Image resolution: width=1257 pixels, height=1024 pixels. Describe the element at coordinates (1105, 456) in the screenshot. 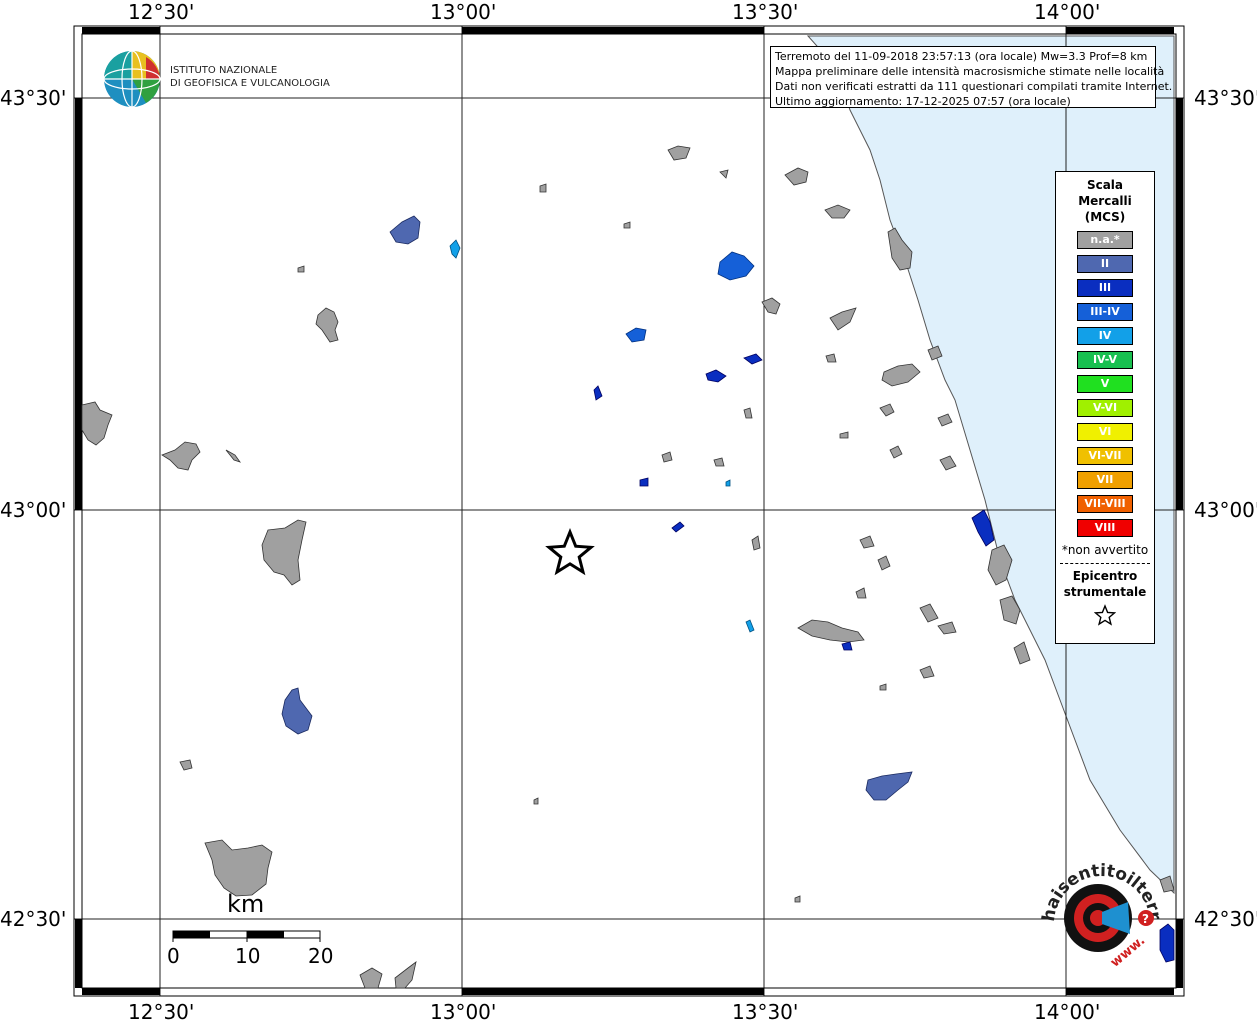

I see `legend-item-9: VI-VII` at that location.